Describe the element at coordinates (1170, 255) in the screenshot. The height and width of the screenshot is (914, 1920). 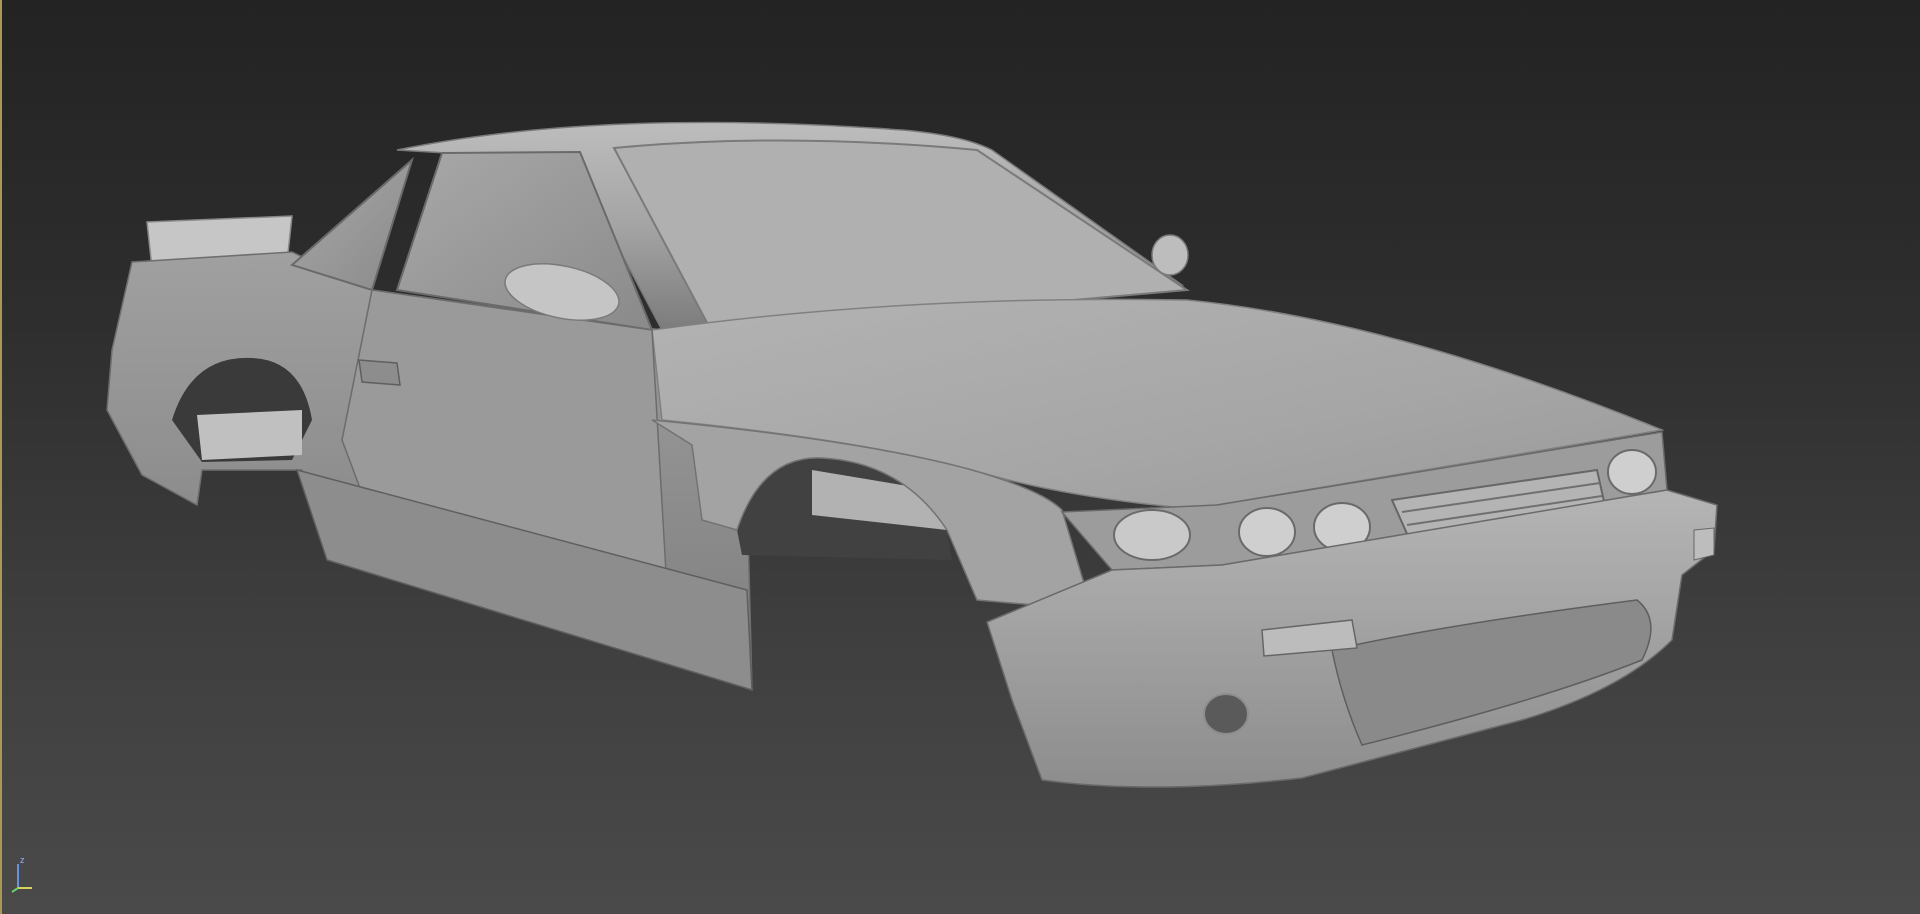
I see `side-mirror-right` at that location.